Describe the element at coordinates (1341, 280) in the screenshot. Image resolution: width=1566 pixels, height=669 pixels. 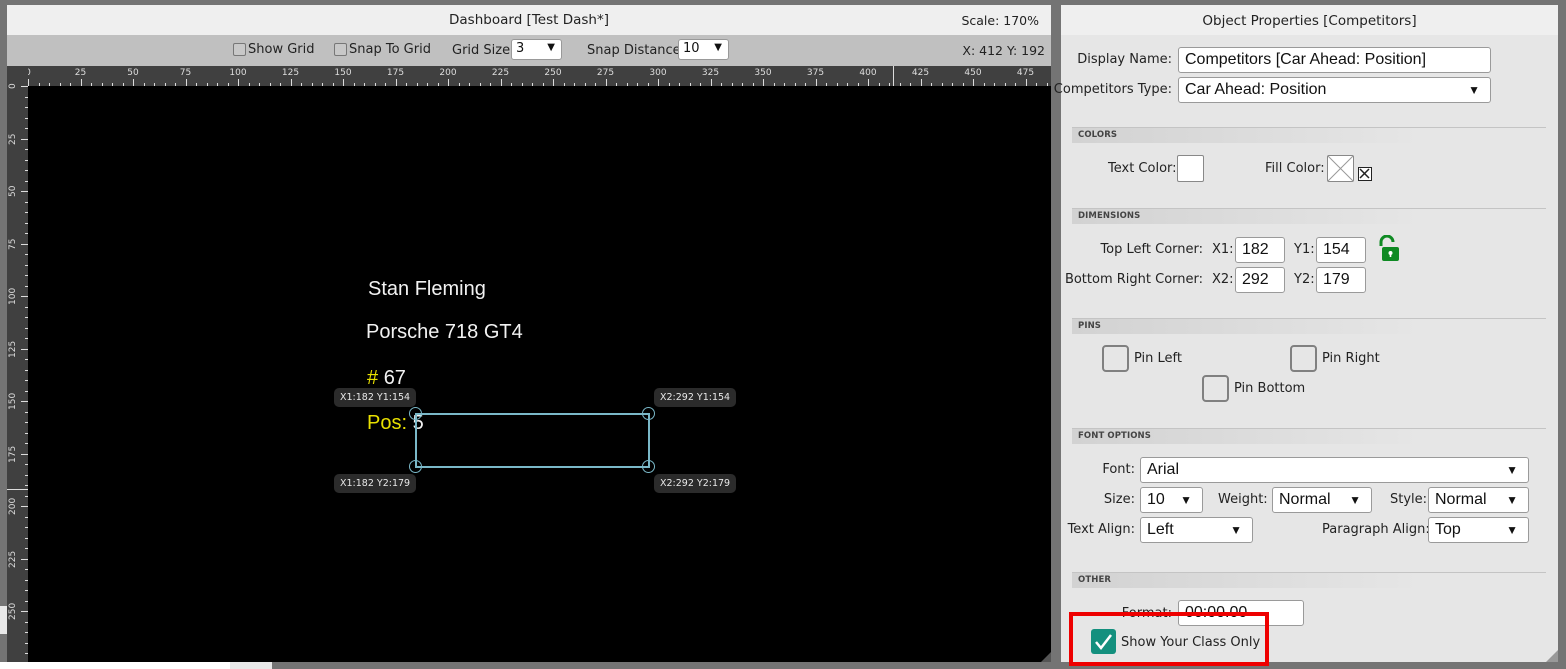
I see `y2-input: 179` at that location.